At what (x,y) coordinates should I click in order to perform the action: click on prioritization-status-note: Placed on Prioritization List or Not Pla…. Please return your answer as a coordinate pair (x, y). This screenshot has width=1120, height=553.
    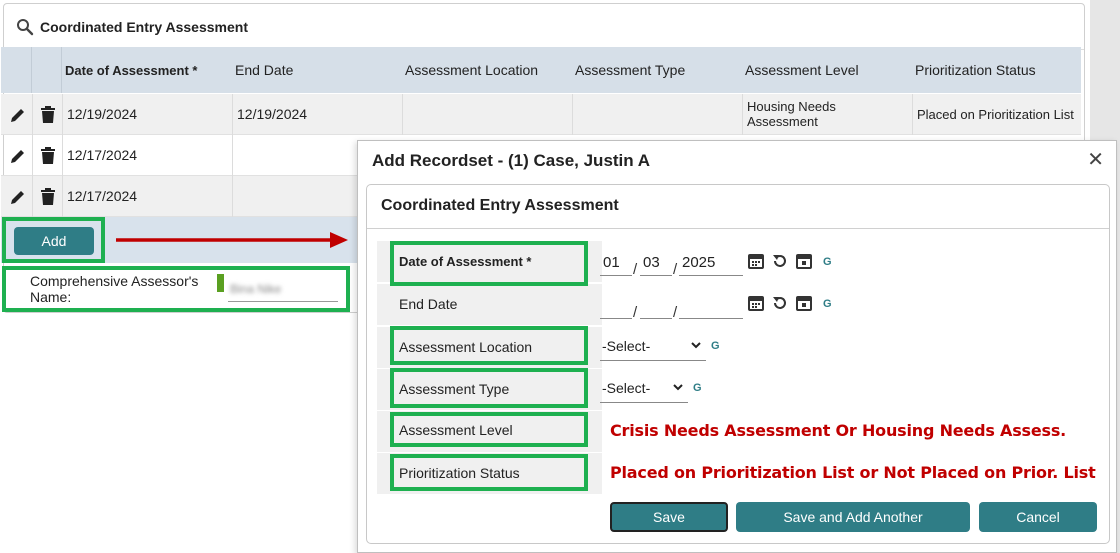
    Looking at the image, I should click on (853, 472).